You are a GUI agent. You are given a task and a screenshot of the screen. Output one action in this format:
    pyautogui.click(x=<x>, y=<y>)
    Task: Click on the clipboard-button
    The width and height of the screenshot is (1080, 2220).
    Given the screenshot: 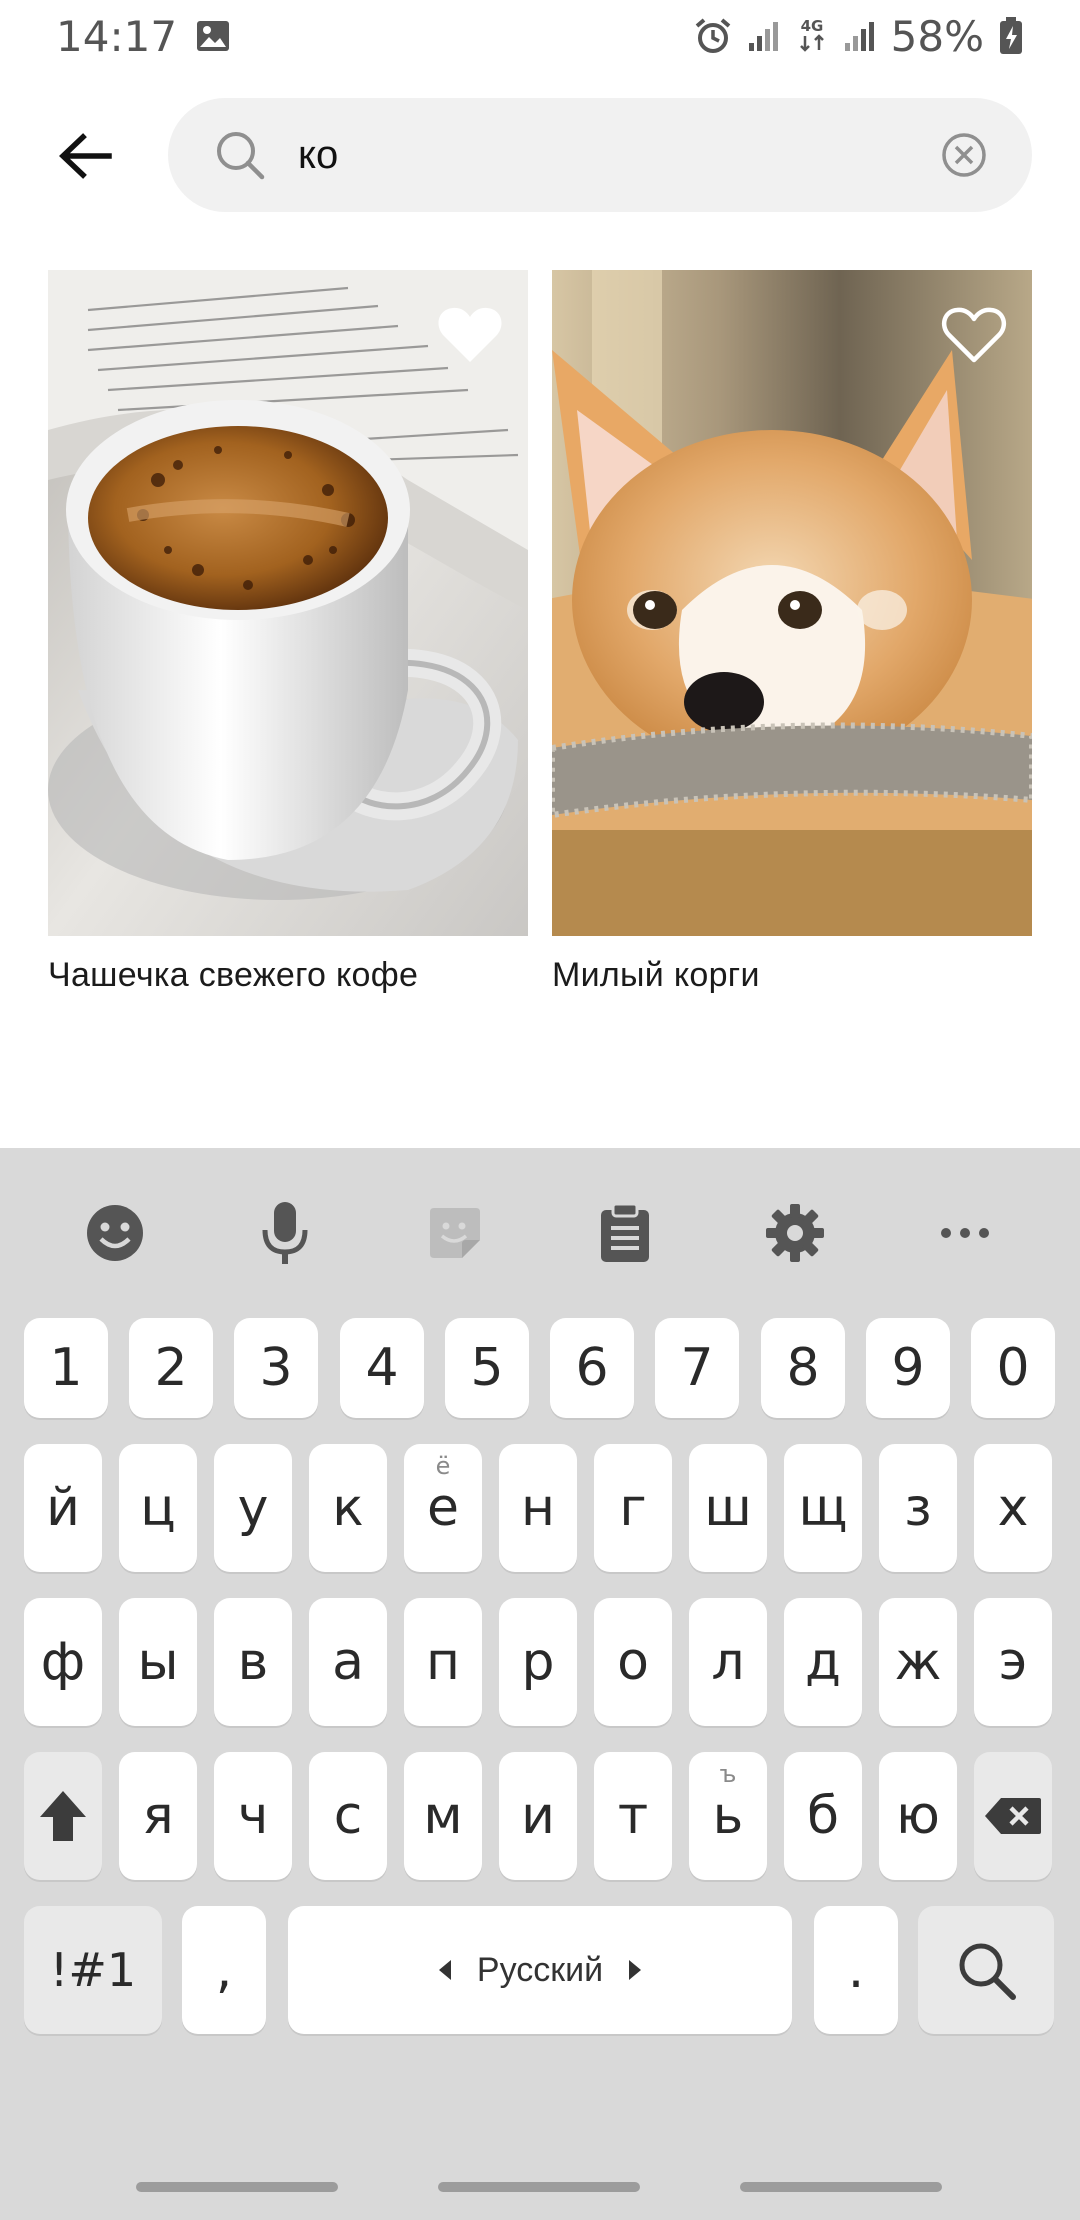 What is the action you would take?
    pyautogui.click(x=625, y=1233)
    